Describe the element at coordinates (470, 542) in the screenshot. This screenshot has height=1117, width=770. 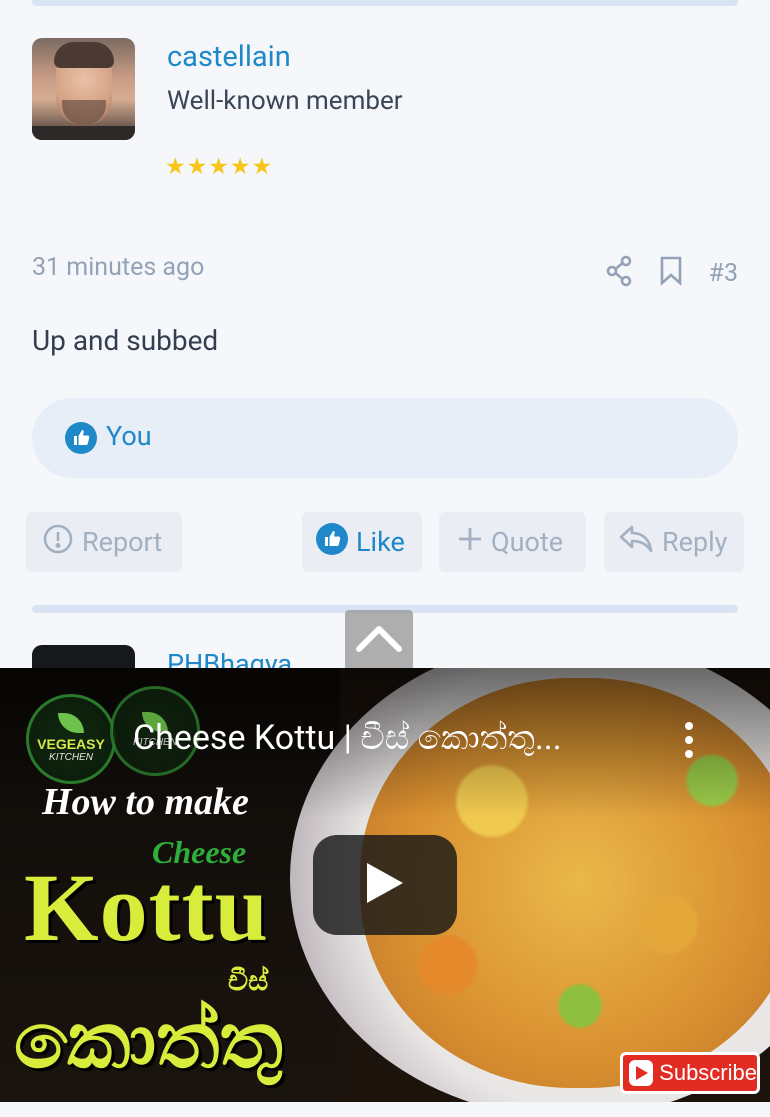
I see `plus-icon` at that location.